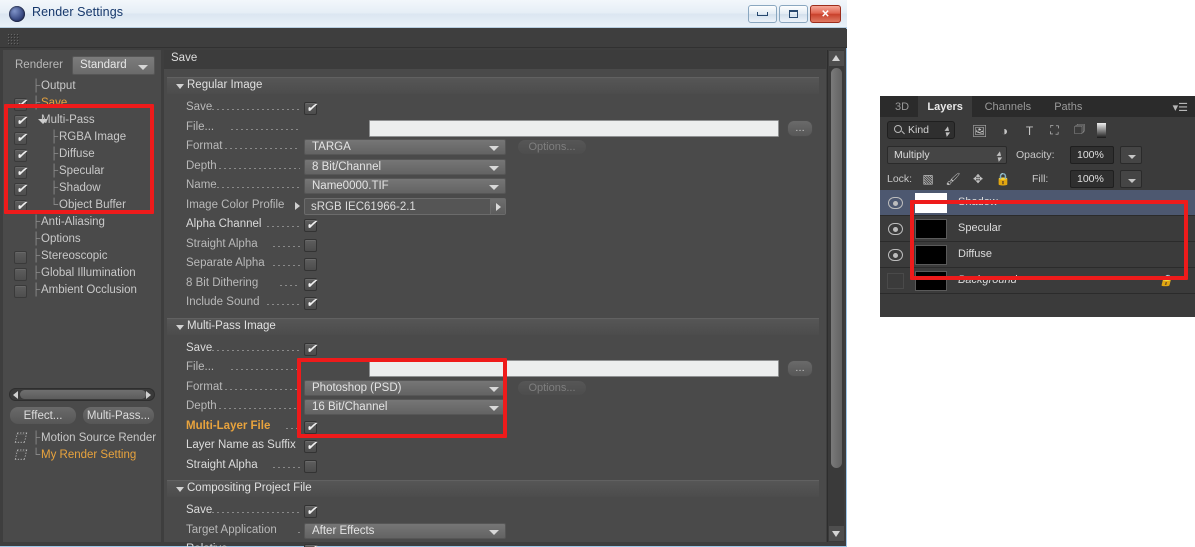 The image size is (1195, 547). What do you see at coordinates (405, 147) in the screenshot?
I see `setting-select: TARGA` at bounding box center [405, 147].